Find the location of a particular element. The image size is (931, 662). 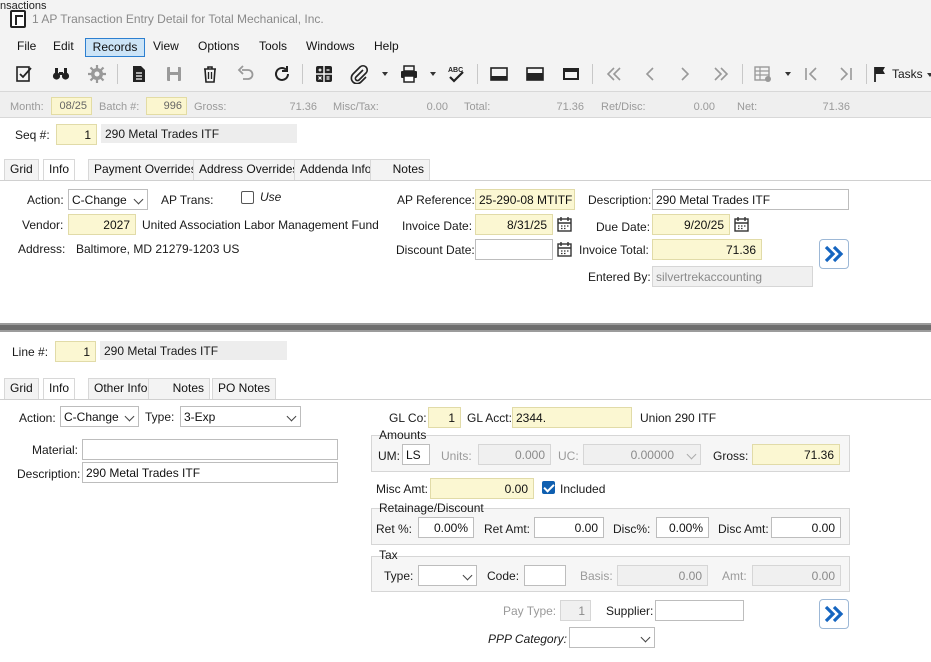

seq-input: 1 is located at coordinates (76, 134).